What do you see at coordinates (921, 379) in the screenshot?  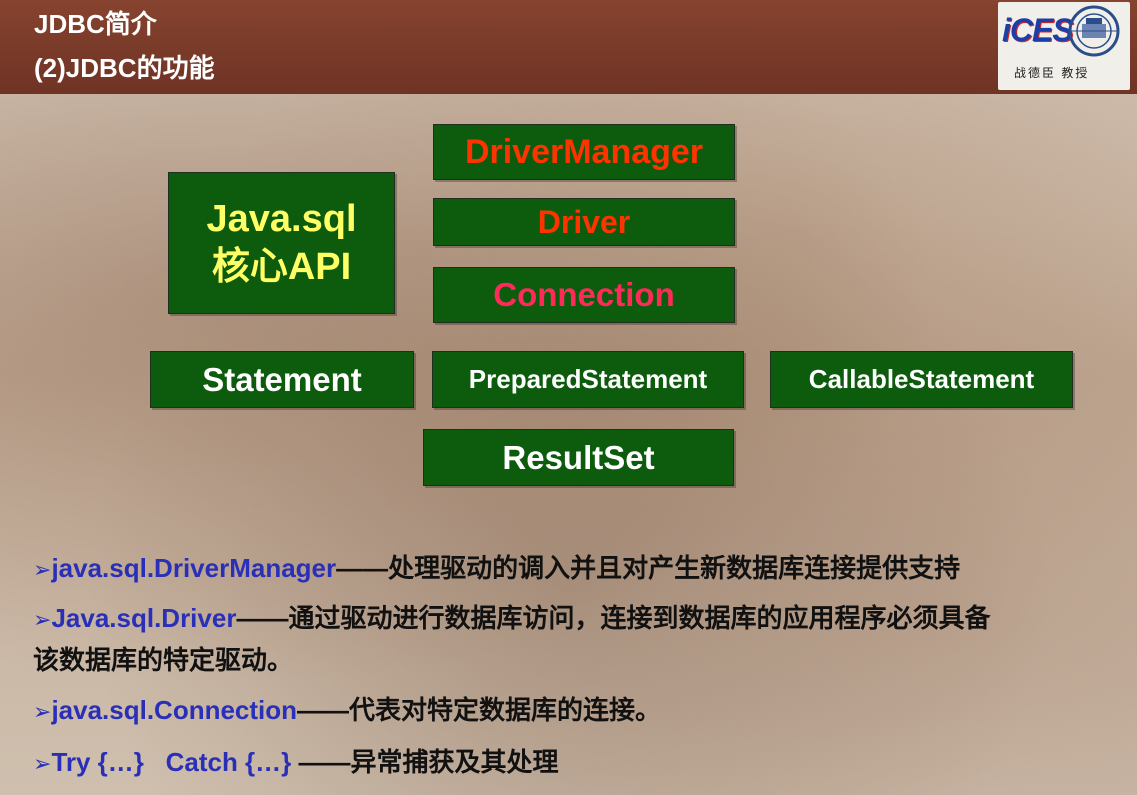 I see `callable-statement-box: CallableStatement` at bounding box center [921, 379].